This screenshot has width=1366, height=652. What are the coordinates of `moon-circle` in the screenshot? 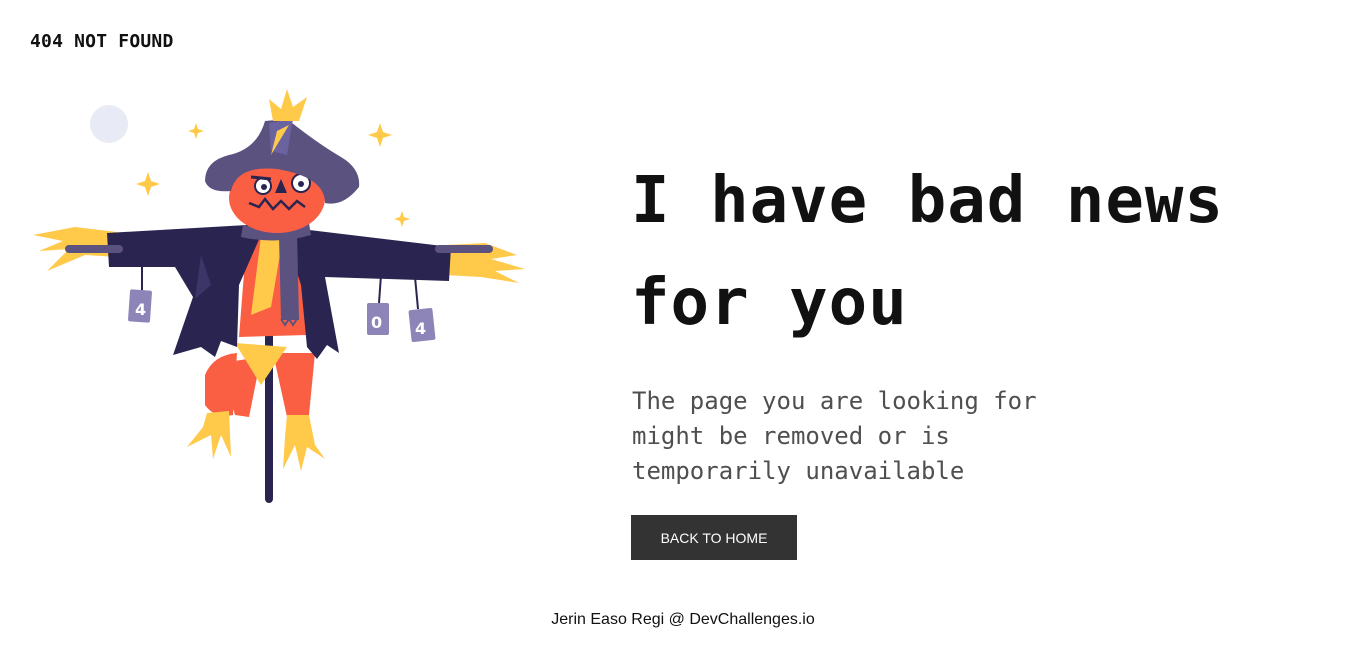 It's located at (109, 124).